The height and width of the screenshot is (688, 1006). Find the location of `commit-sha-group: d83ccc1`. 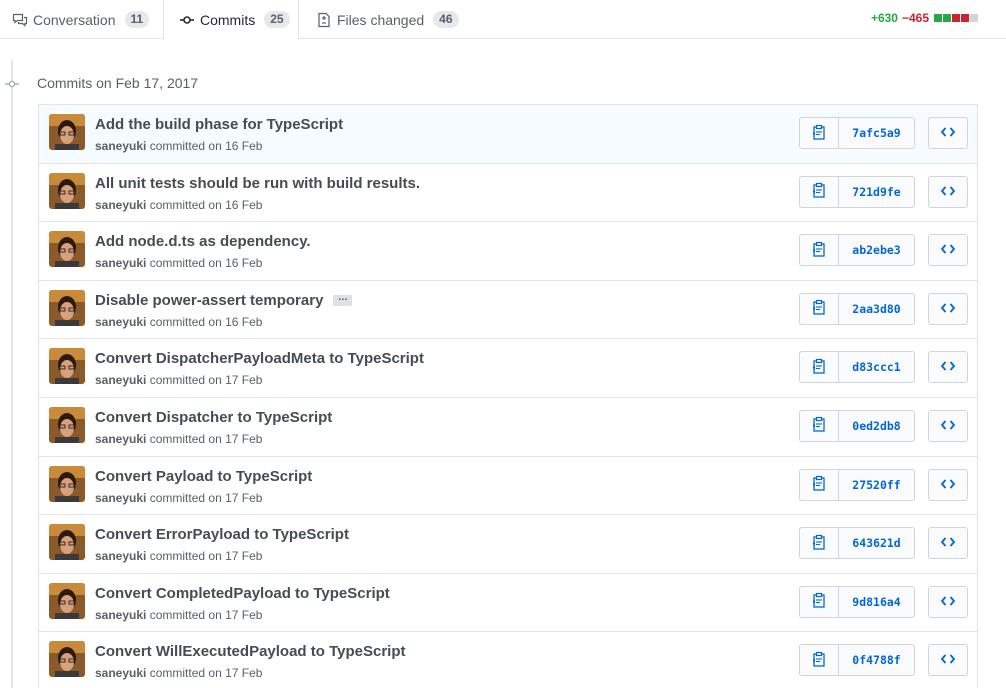

commit-sha-group: d83ccc1 is located at coordinates (857, 367).